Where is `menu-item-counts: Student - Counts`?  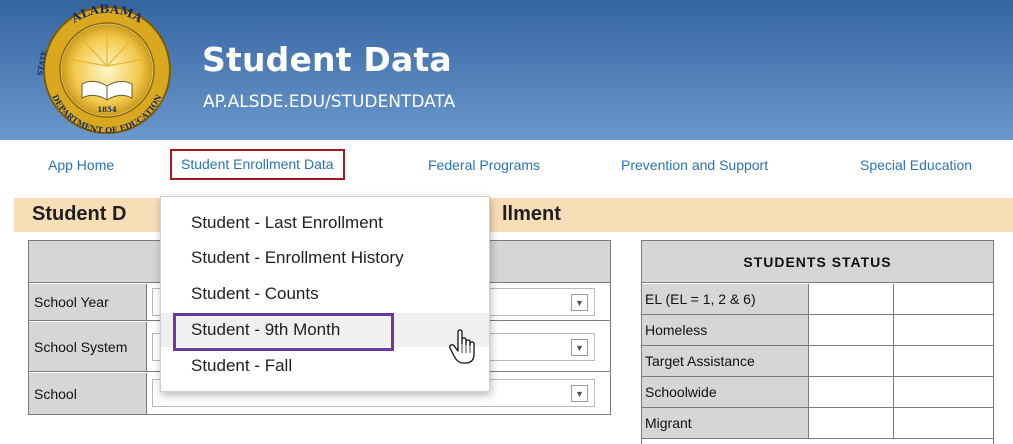
menu-item-counts: Student - Counts is located at coordinates (325, 294).